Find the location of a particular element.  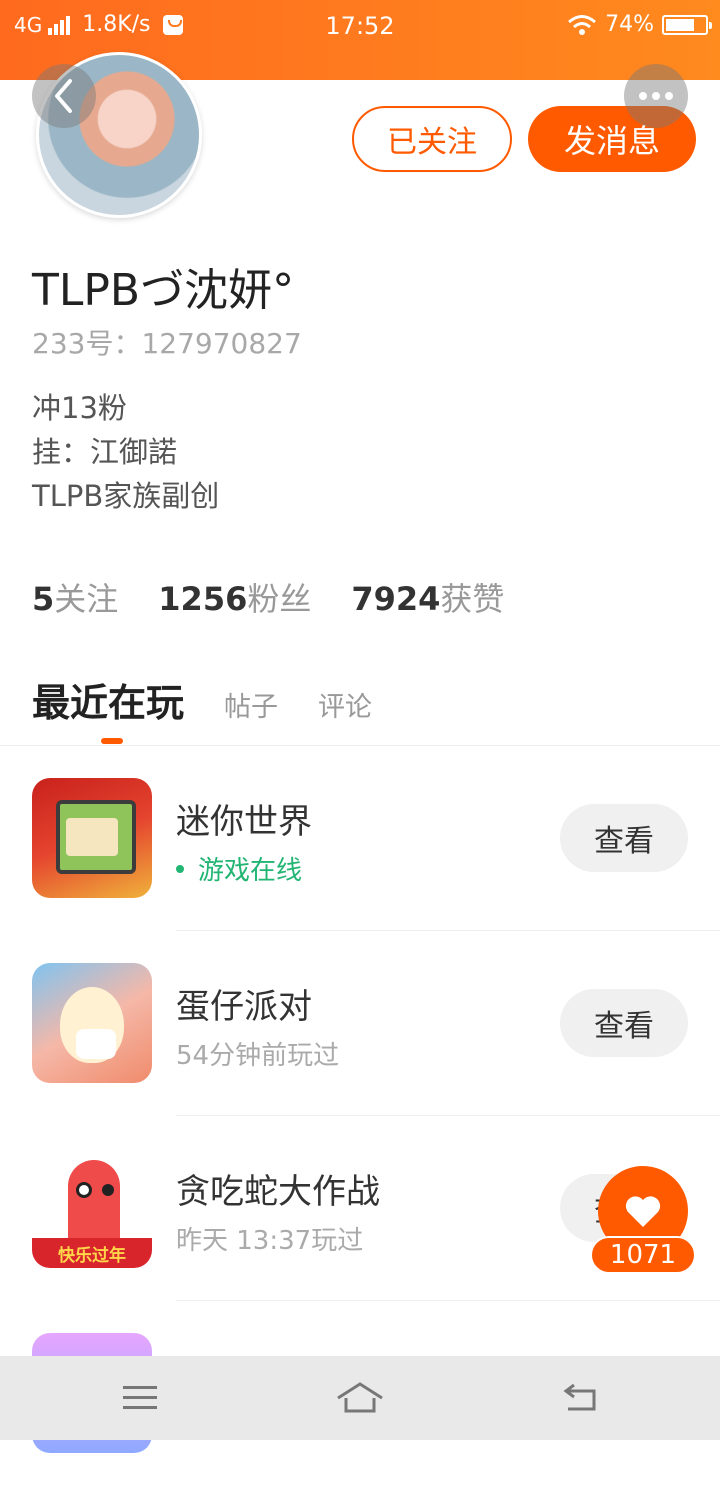

menu-button is located at coordinates (140, 1398).